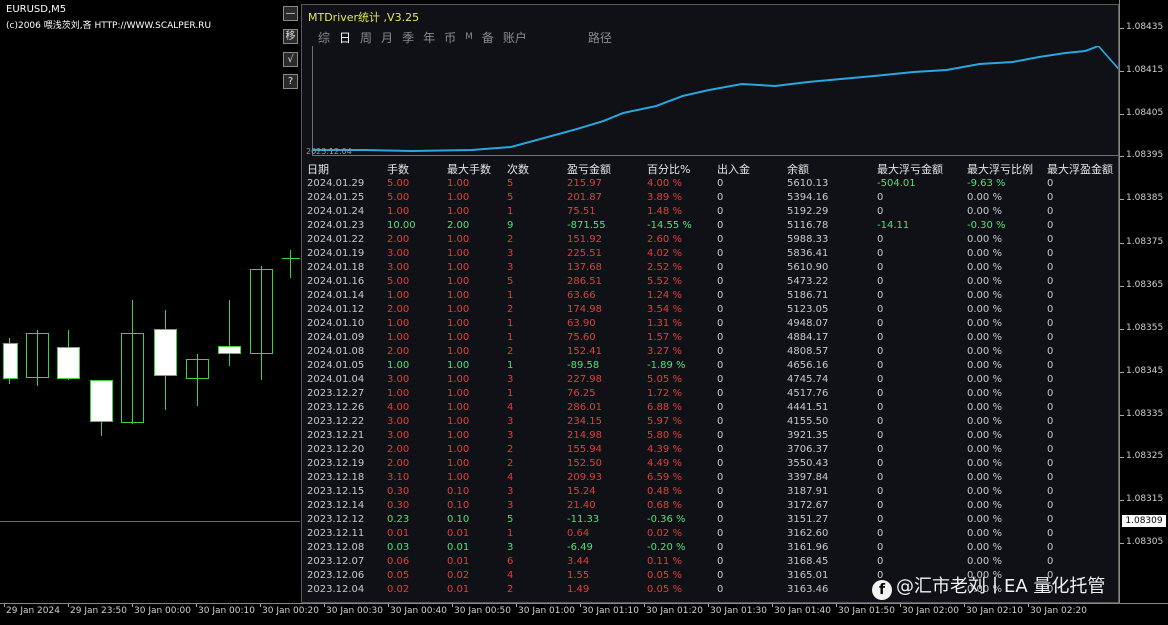 The width and height of the screenshot is (1168, 625). I want to click on table-cell: 2024.01.05, so click(336, 365).